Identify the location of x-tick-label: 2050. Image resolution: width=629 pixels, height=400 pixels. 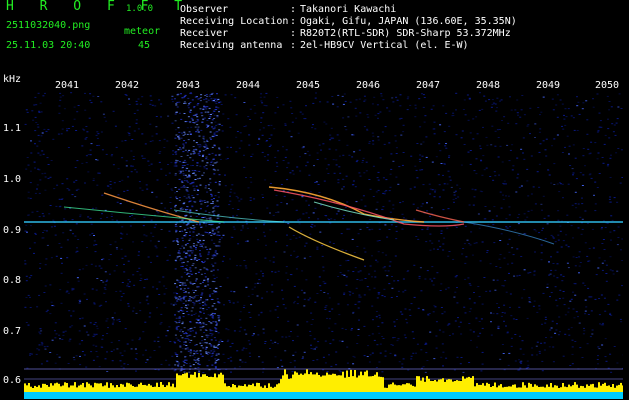
(607, 85).